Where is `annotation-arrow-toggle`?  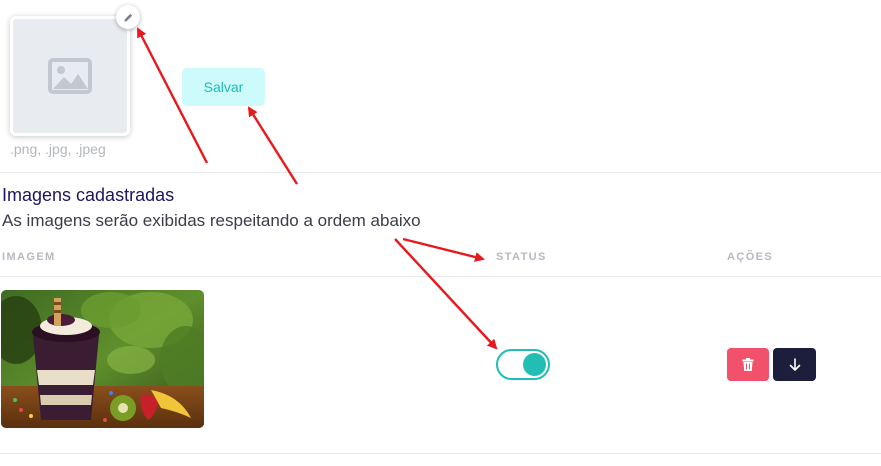
annotation-arrow-toggle is located at coordinates (446, 294).